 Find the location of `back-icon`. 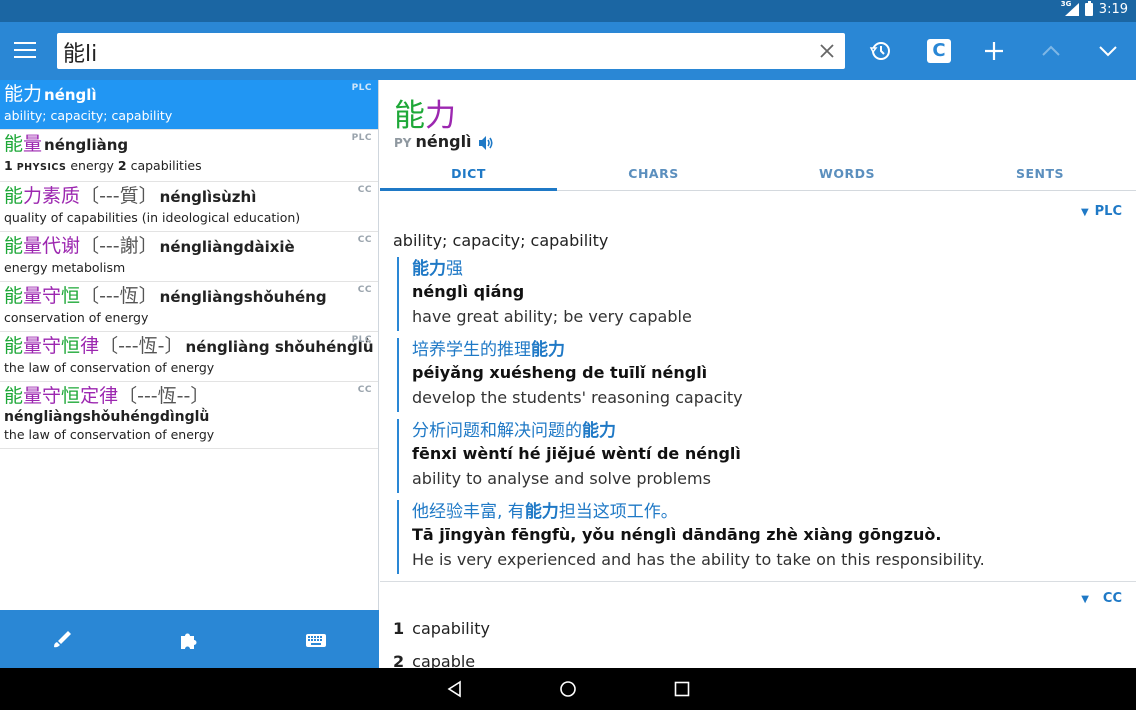

back-icon is located at coordinates (455, 689).